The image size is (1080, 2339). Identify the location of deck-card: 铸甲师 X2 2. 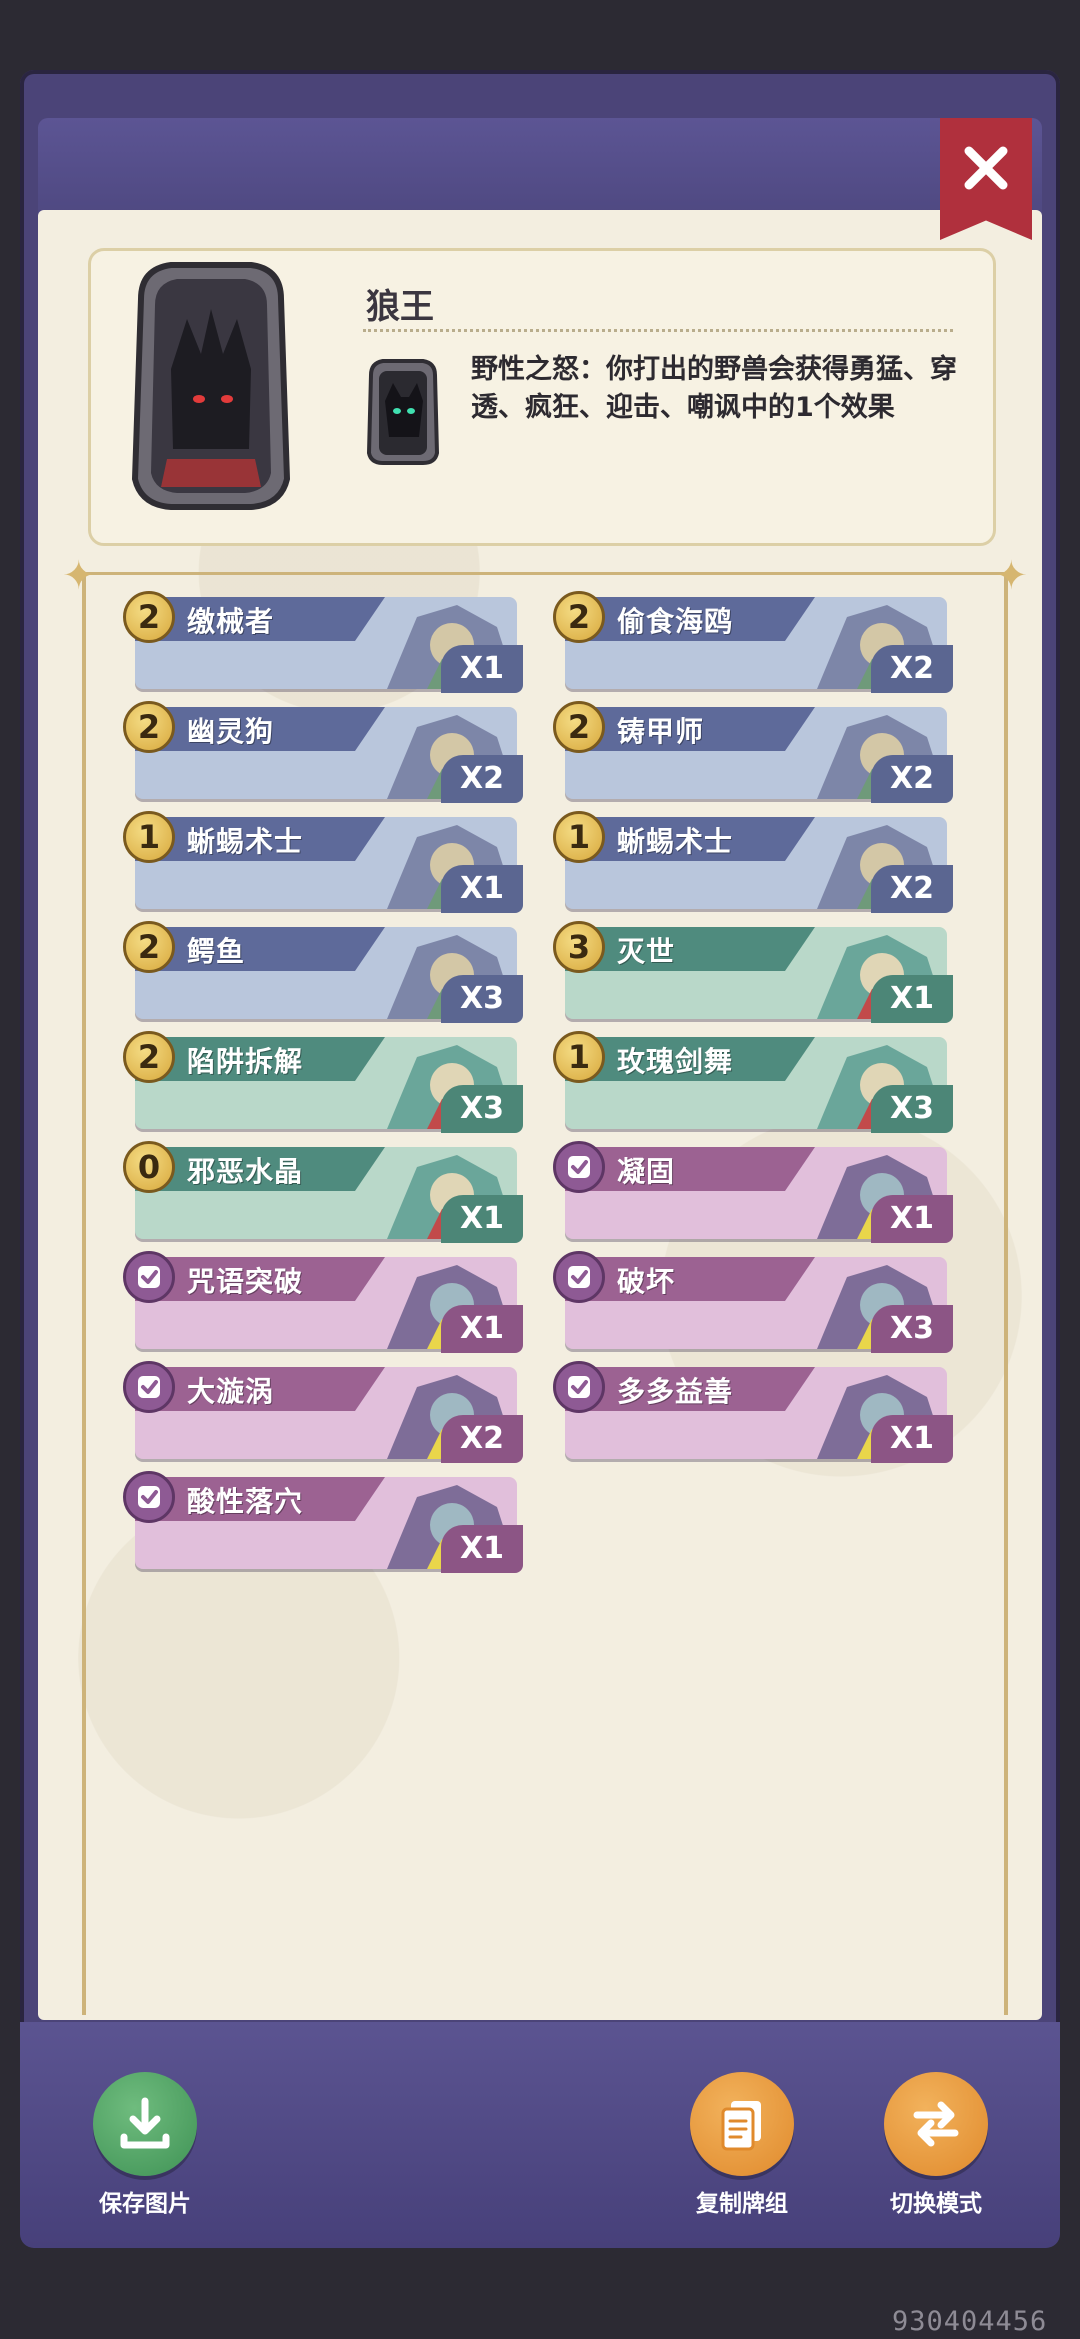
(753, 752).